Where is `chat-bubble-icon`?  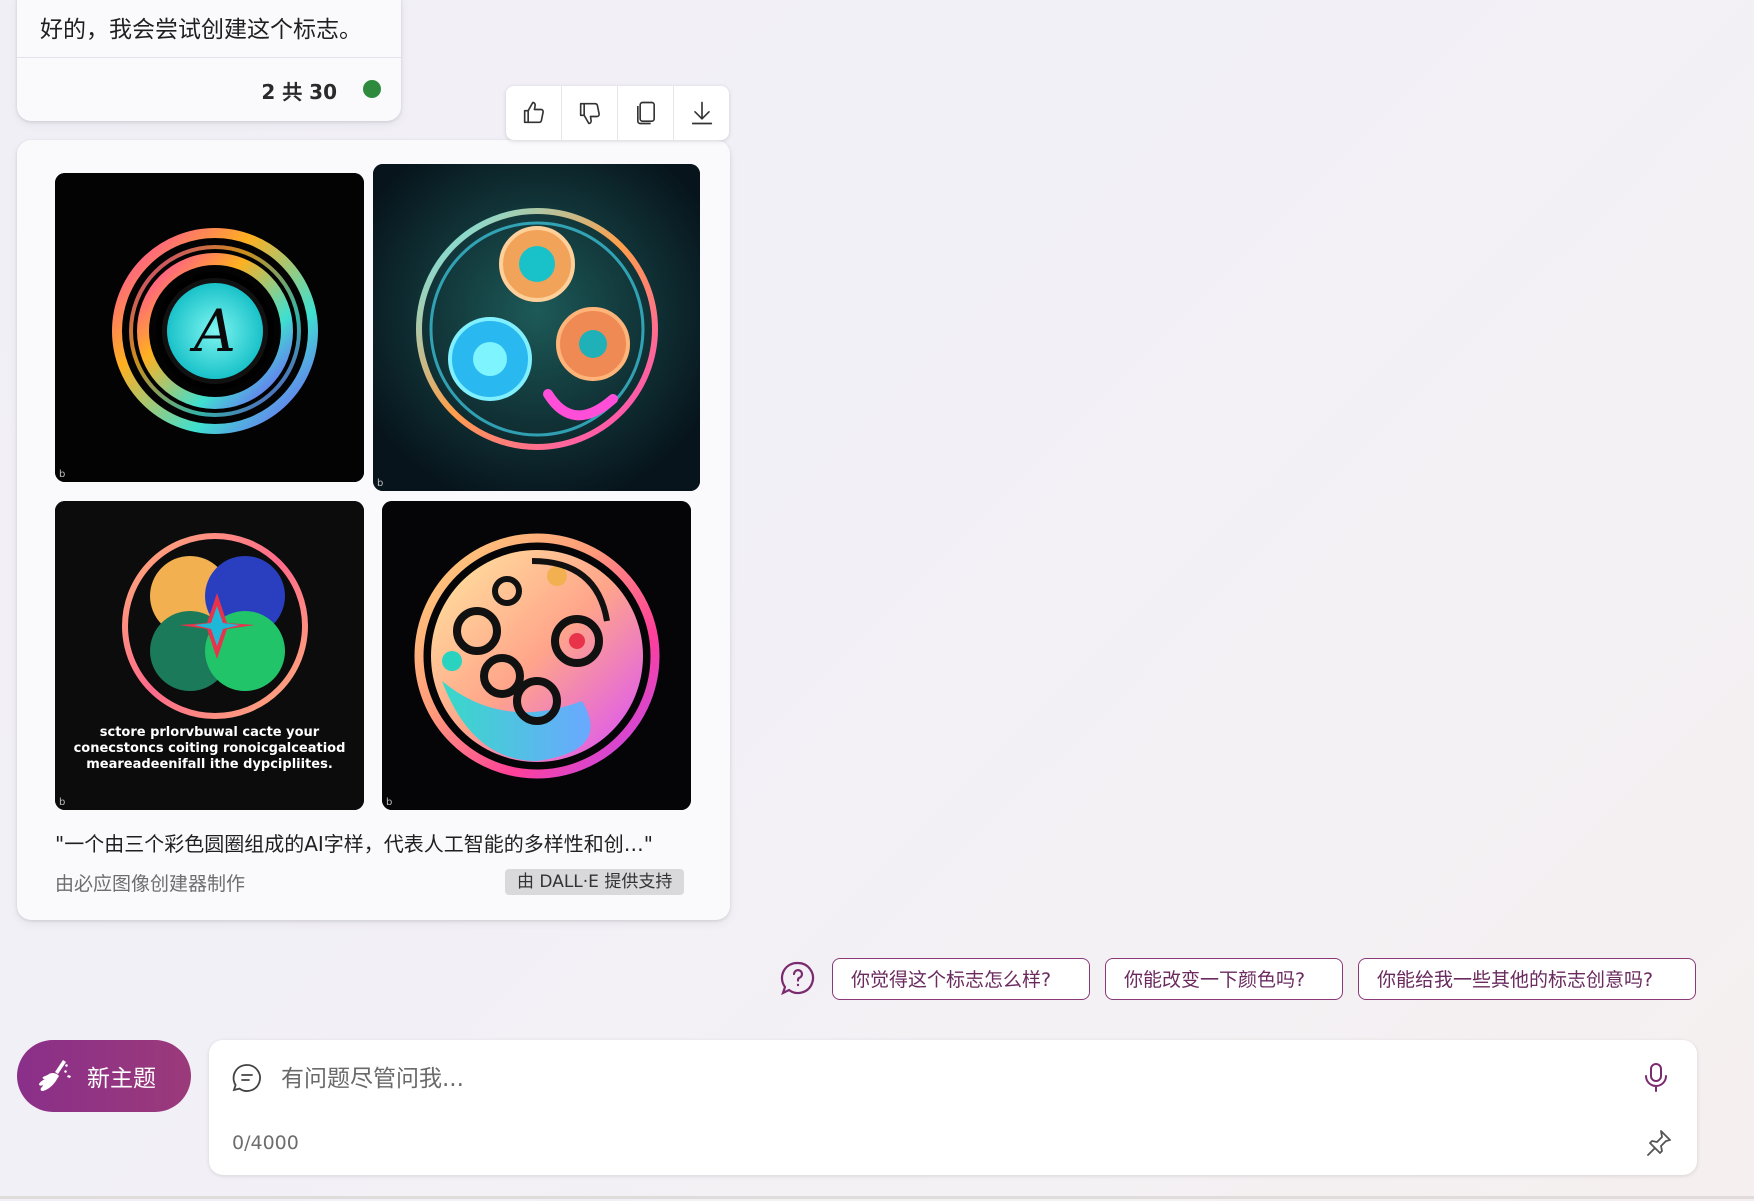 chat-bubble-icon is located at coordinates (246, 1078).